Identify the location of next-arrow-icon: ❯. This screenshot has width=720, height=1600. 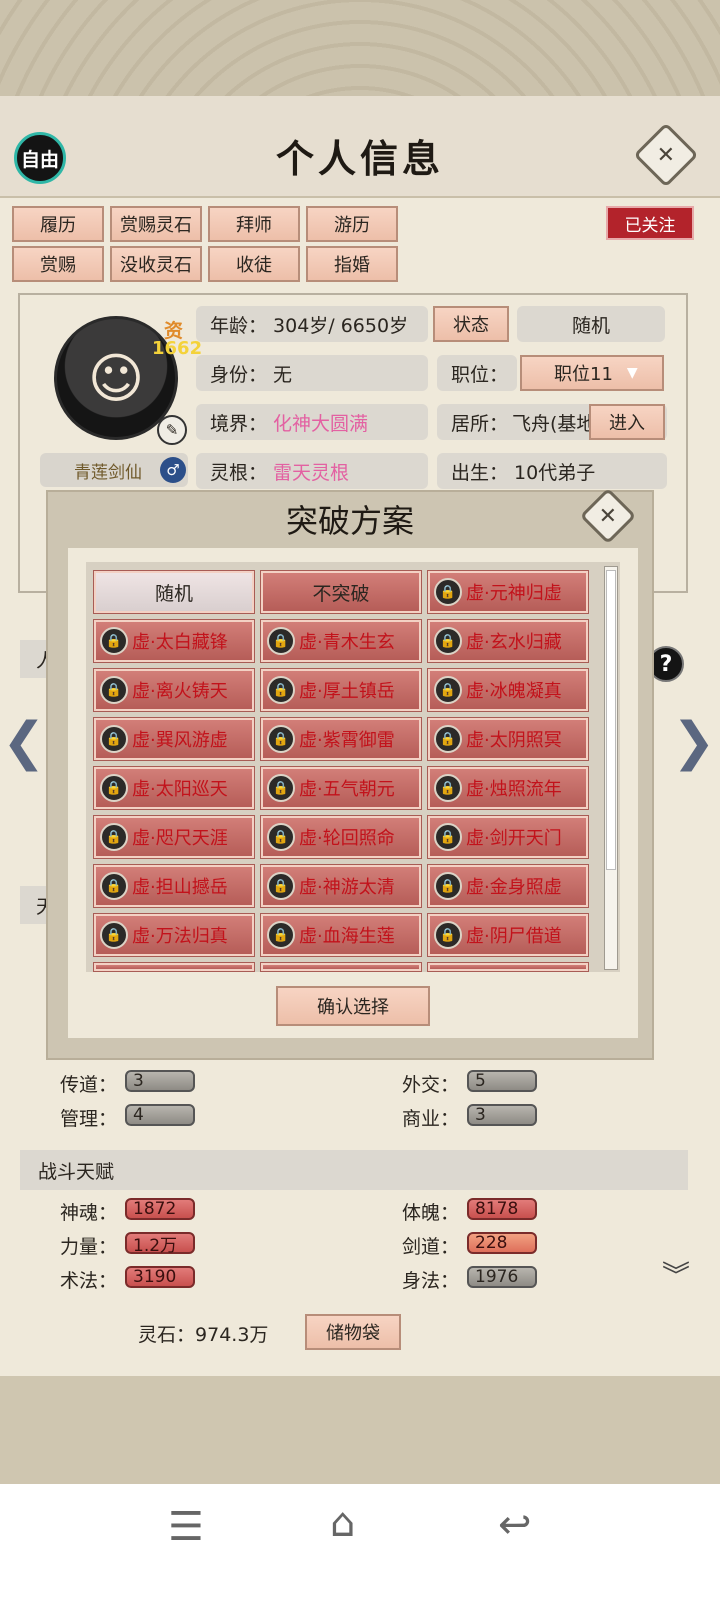
(694, 742).